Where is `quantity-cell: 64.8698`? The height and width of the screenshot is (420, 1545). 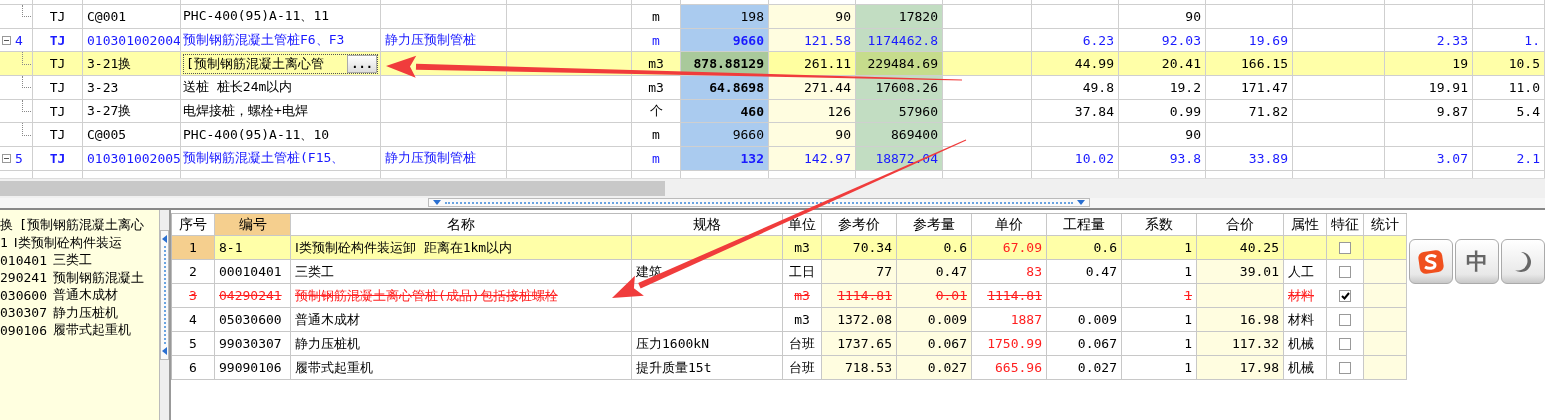
quantity-cell: 64.8698 is located at coordinates (725, 88).